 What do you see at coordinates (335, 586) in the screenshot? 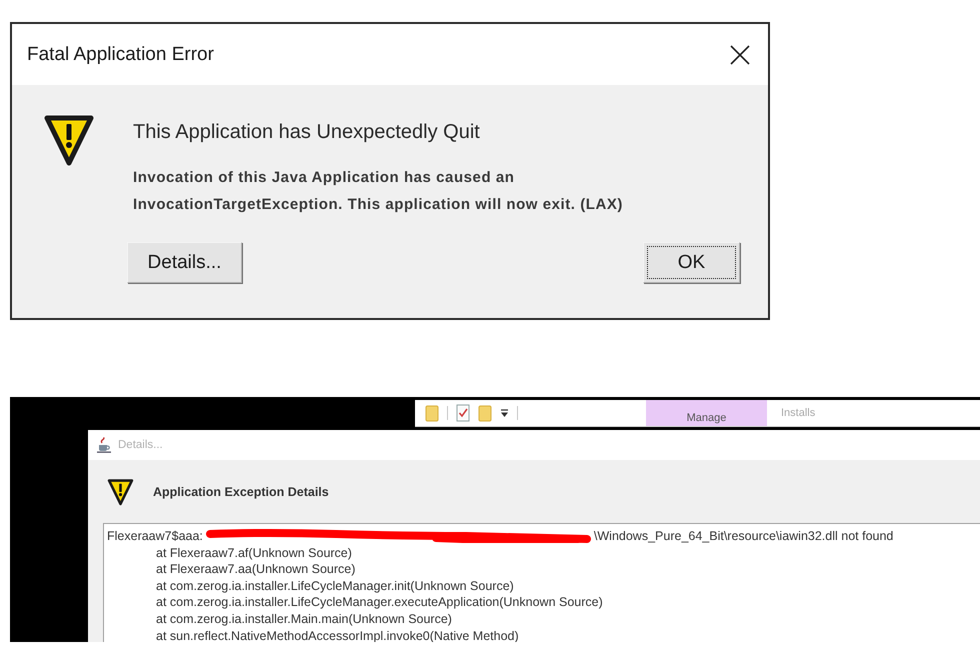
I see `trace-line: at com.zerog.ia.installer.LifeCycleManager.init(Unknown Source)` at bounding box center [335, 586].